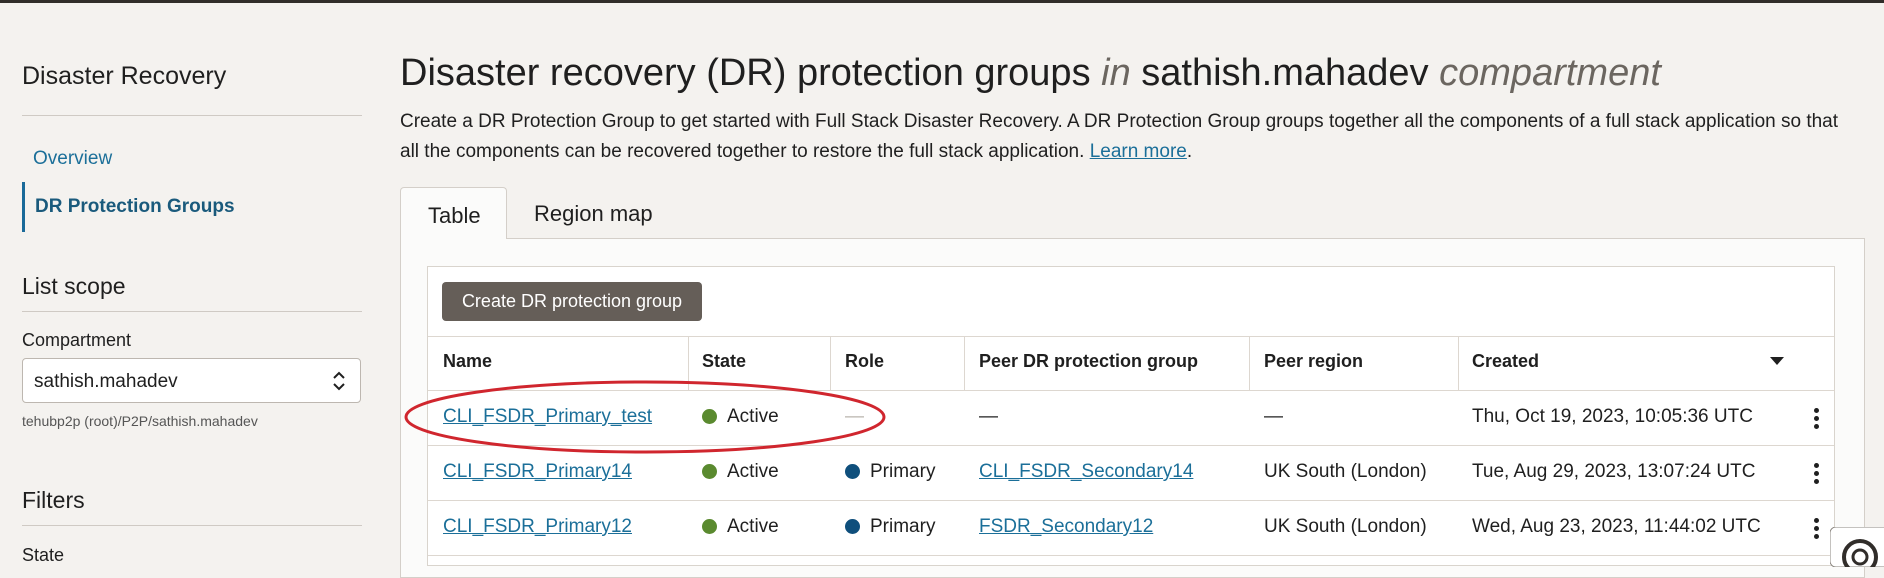  What do you see at coordinates (942, 1) in the screenshot?
I see `top-bar` at bounding box center [942, 1].